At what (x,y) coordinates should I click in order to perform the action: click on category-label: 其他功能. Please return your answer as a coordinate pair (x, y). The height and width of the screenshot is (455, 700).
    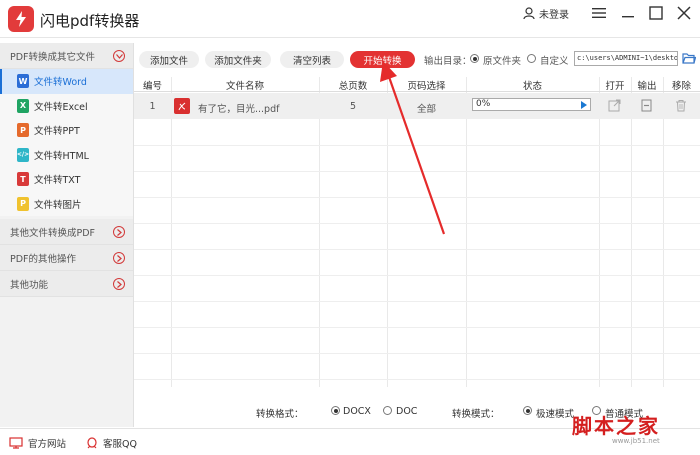
    Looking at the image, I should click on (29, 285).